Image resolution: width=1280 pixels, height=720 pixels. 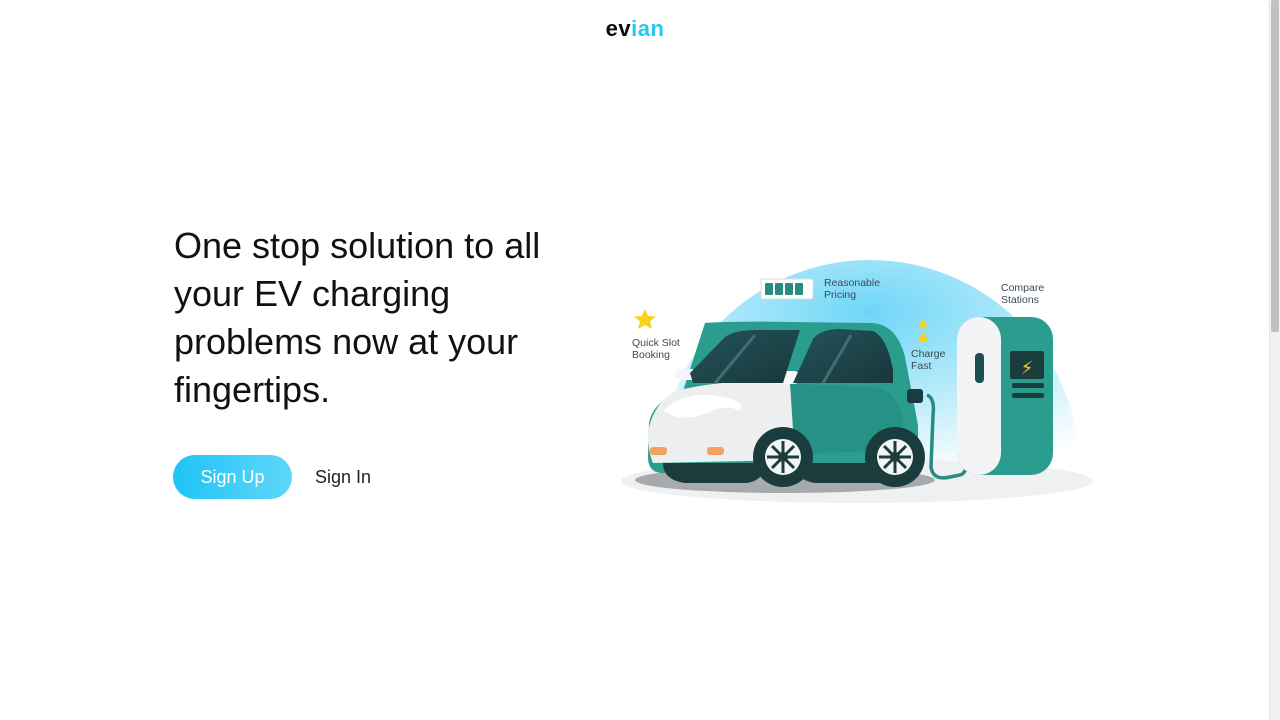 I want to click on star-icon, so click(x=645, y=319).